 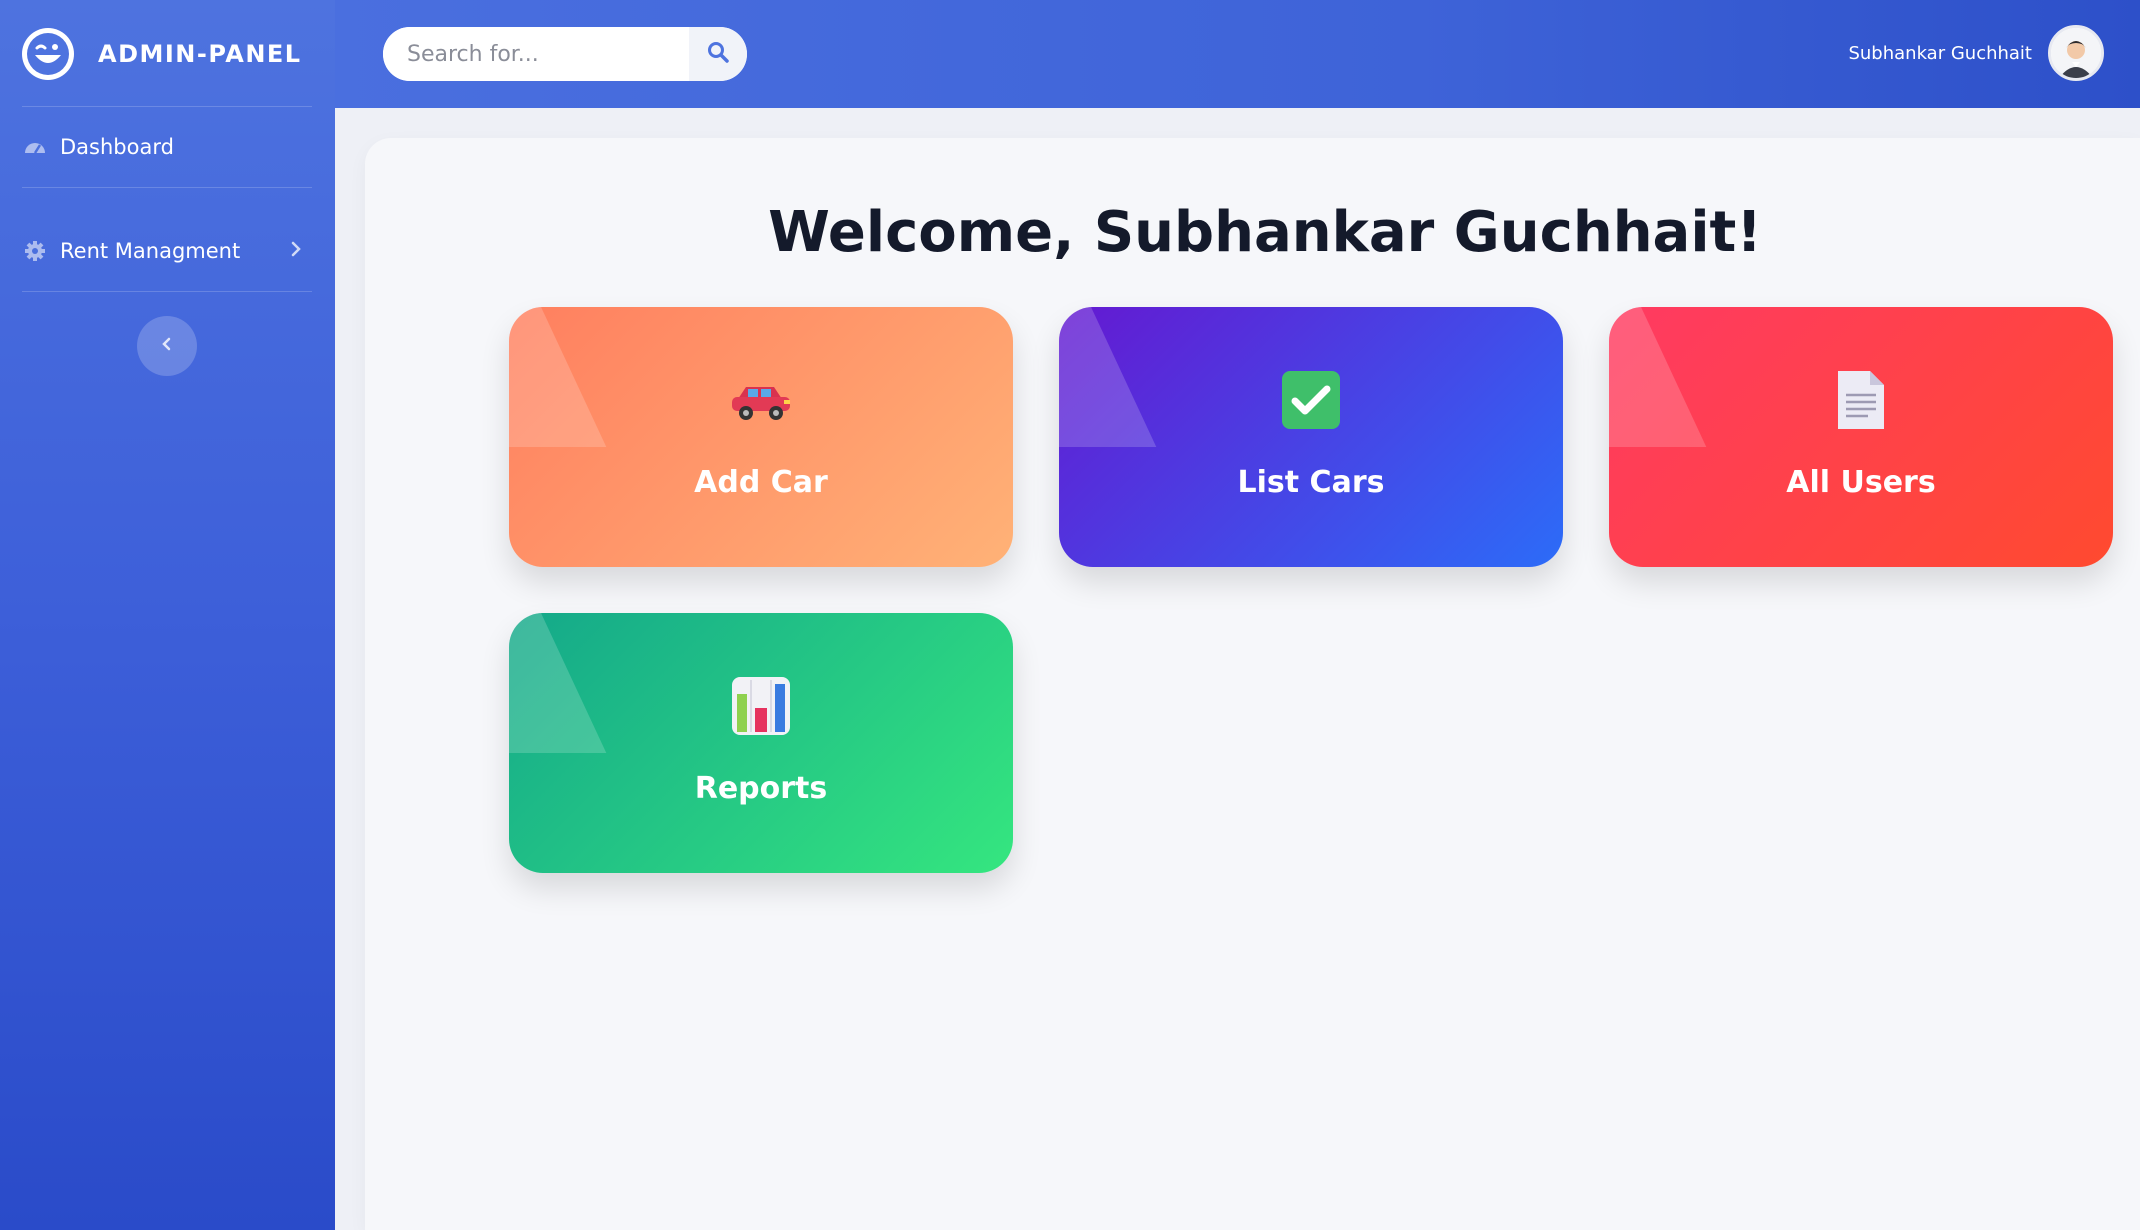 What do you see at coordinates (35, 251) in the screenshot?
I see `gear-icon` at bounding box center [35, 251].